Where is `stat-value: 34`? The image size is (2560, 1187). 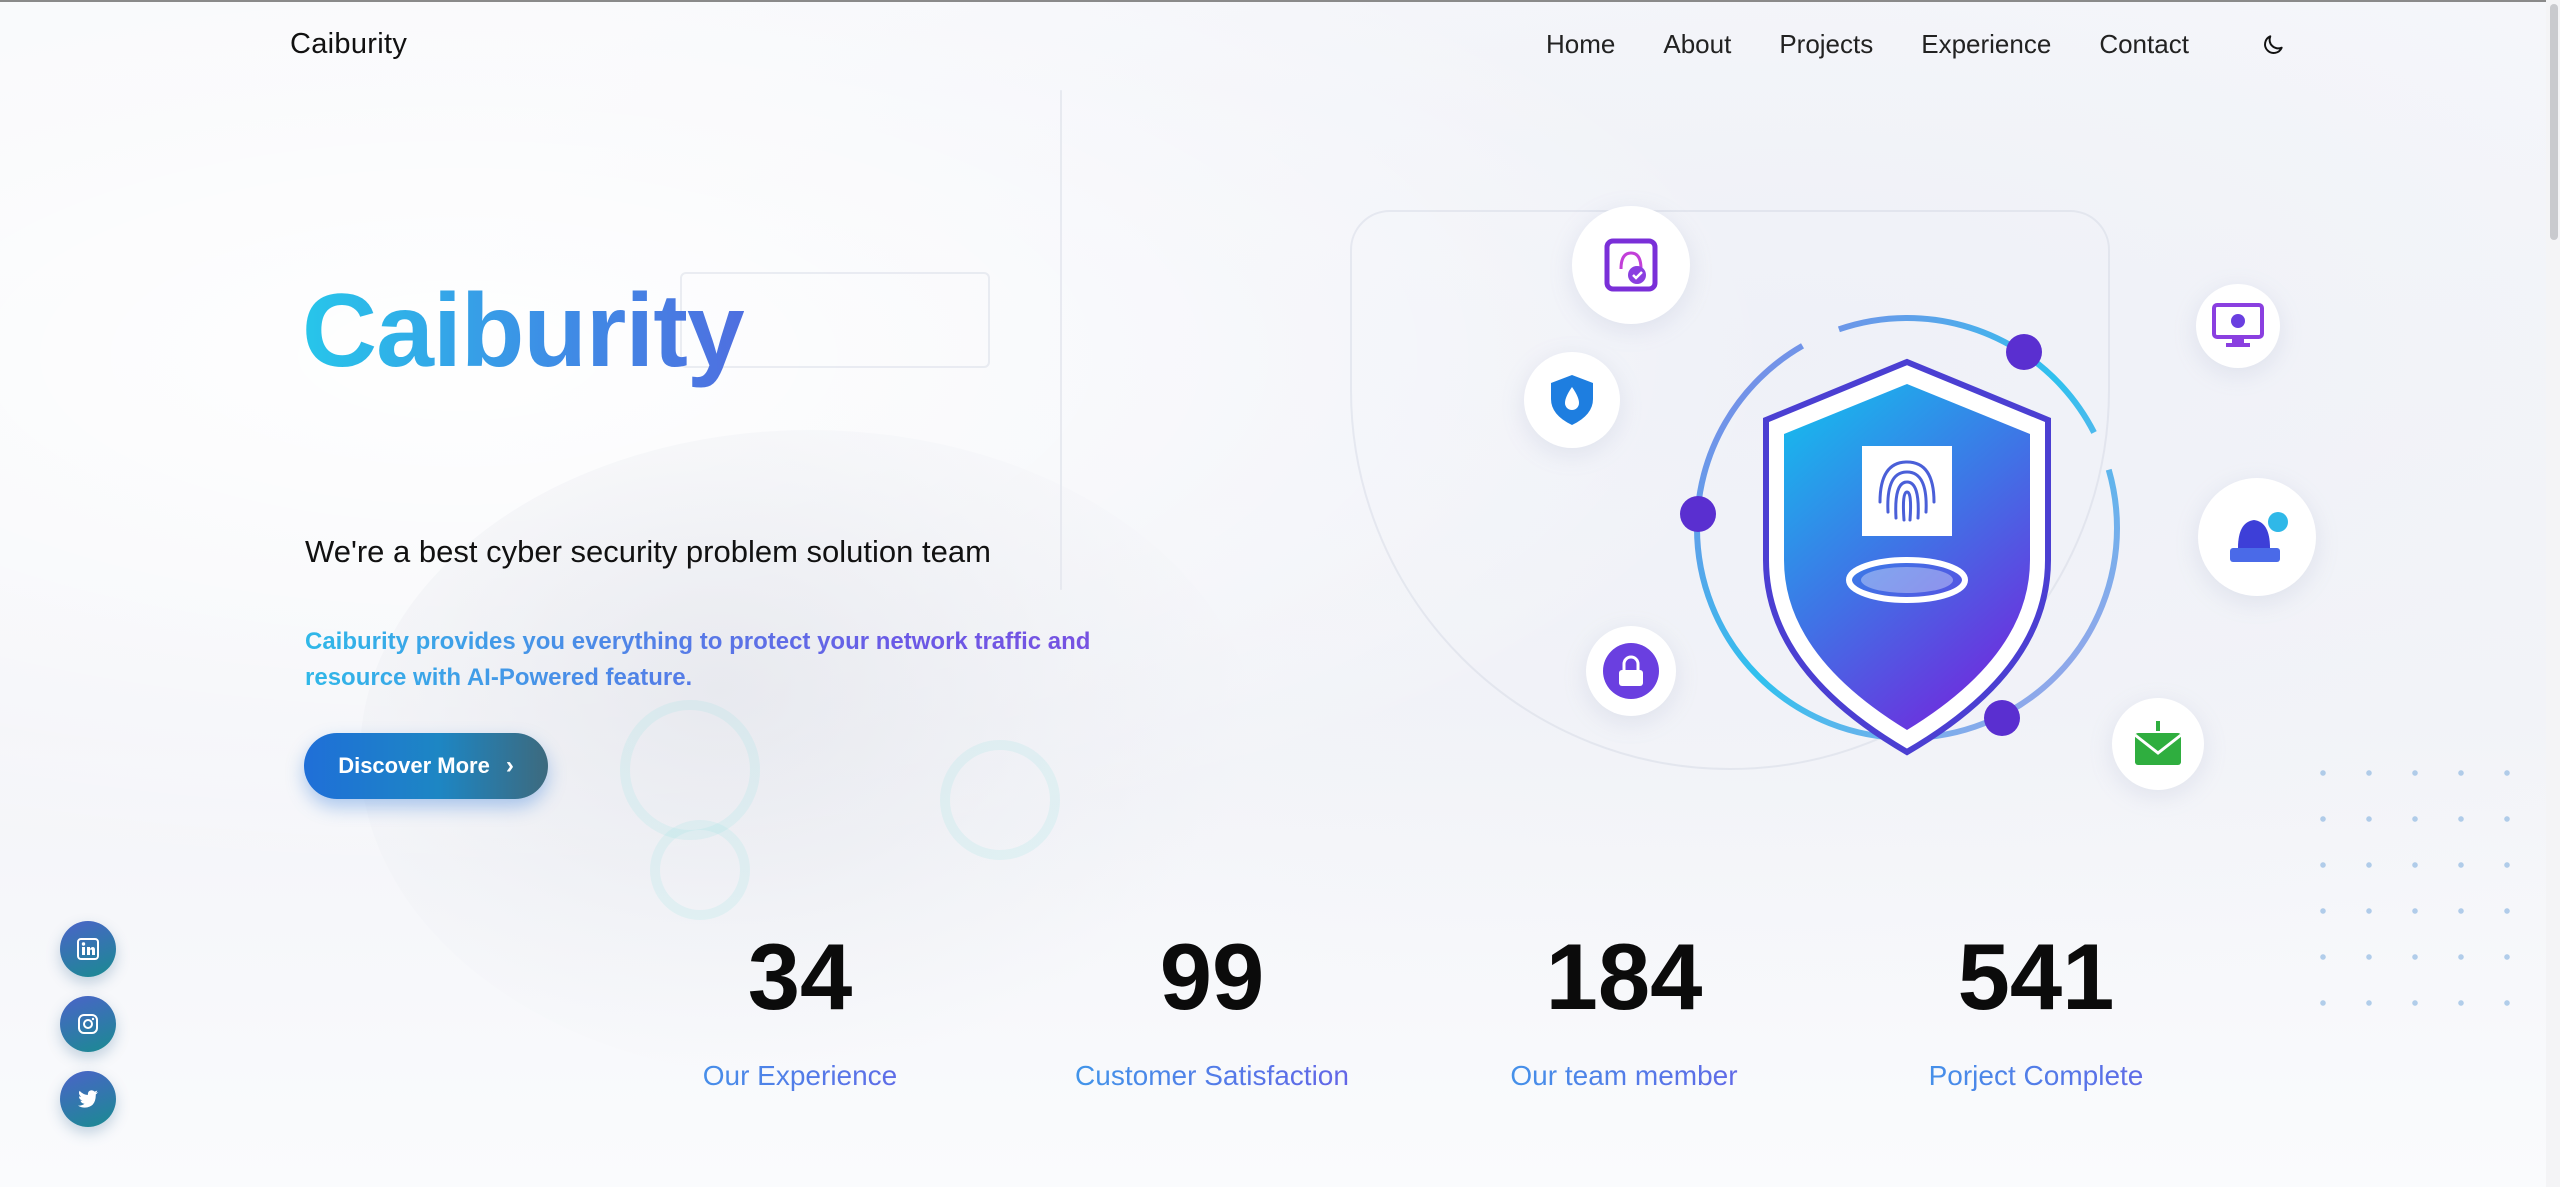
stat-value: 34 is located at coordinates (800, 976).